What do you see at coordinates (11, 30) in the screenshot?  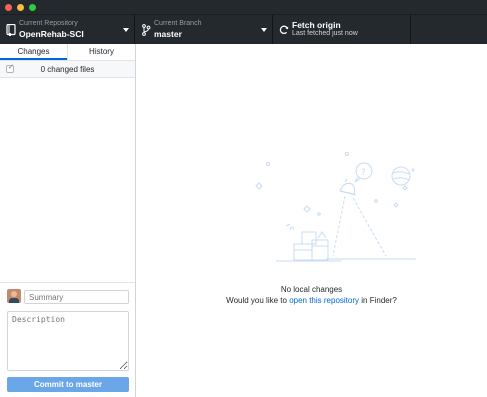 I see `repo-icon` at bounding box center [11, 30].